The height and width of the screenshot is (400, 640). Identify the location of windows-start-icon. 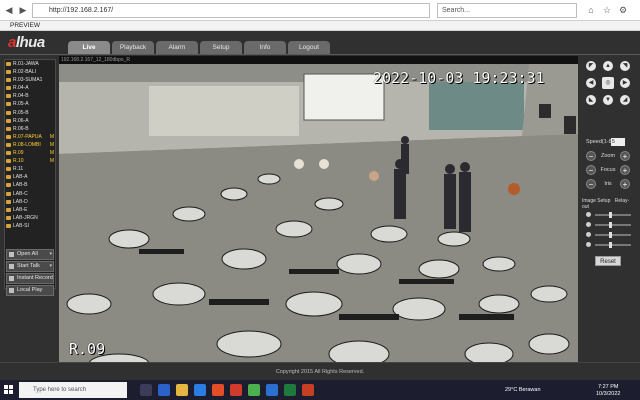
(9, 390).